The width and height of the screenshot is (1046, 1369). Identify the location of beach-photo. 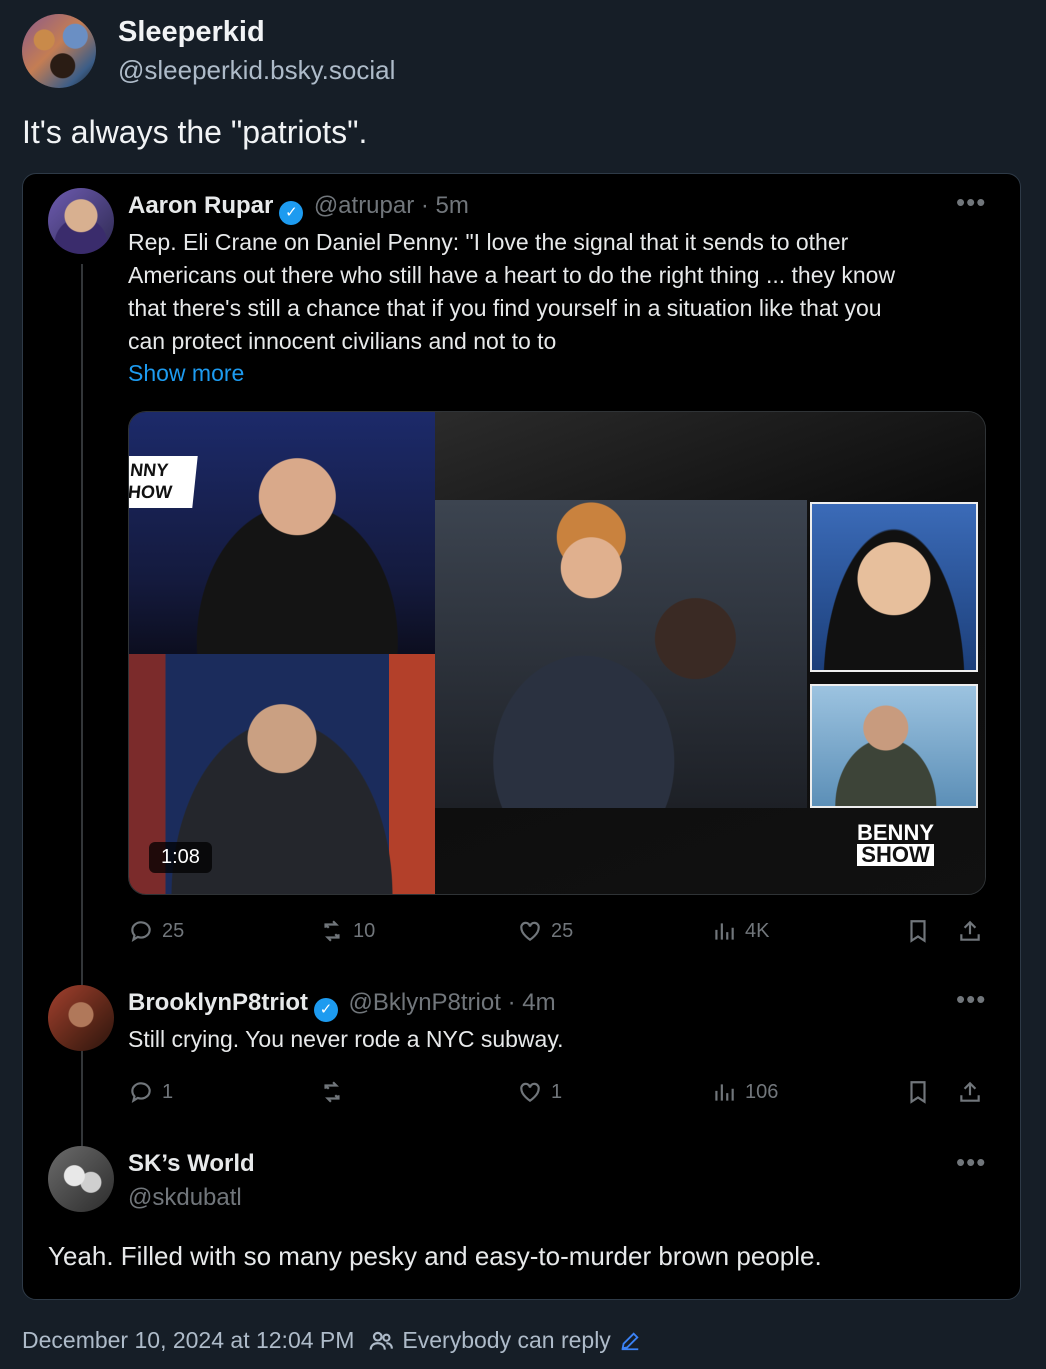
(894, 746).